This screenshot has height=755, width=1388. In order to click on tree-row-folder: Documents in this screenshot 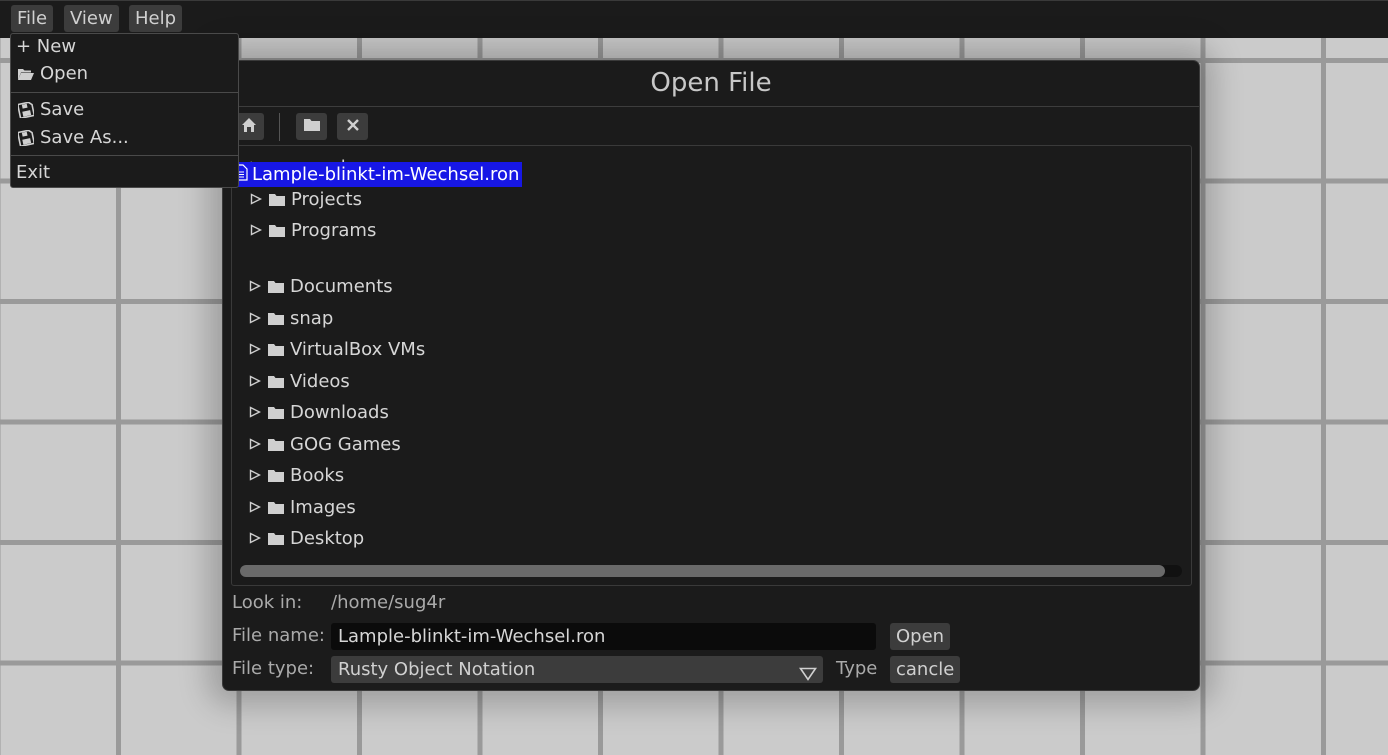, I will do `click(312, 286)`.